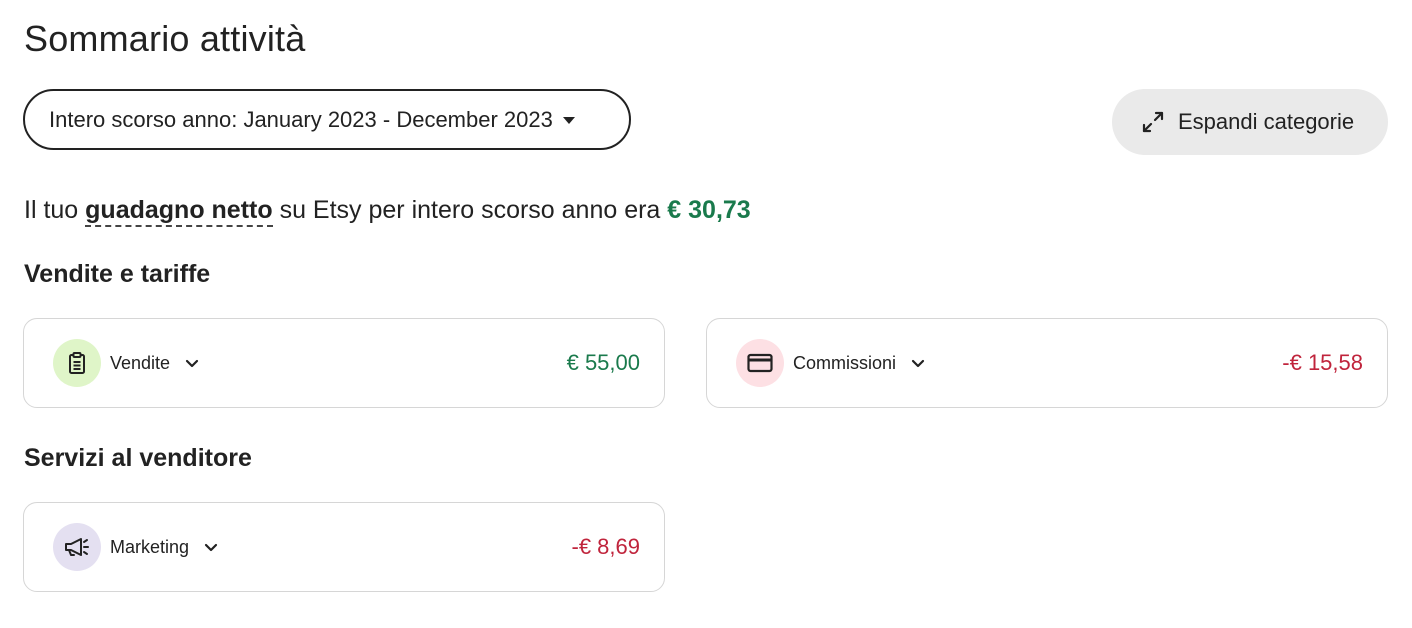 This screenshot has width=1412, height=628. What do you see at coordinates (138, 458) in the screenshot?
I see `section-title-seller-services: Servizi al venditore` at bounding box center [138, 458].